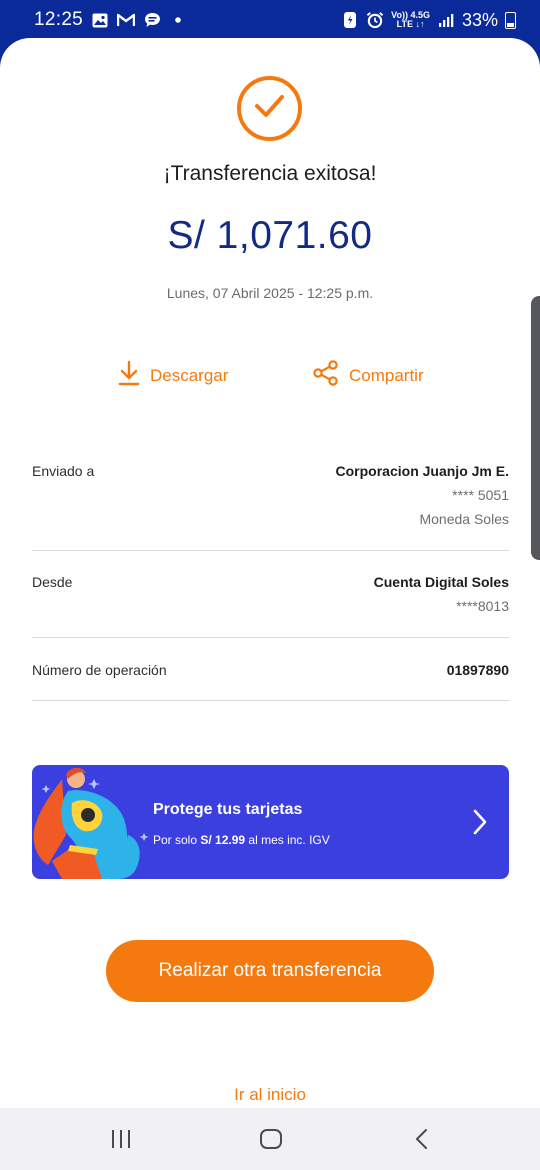 Image resolution: width=540 pixels, height=1170 pixels. What do you see at coordinates (91, 823) in the screenshot?
I see `superhero-illustration` at bounding box center [91, 823].